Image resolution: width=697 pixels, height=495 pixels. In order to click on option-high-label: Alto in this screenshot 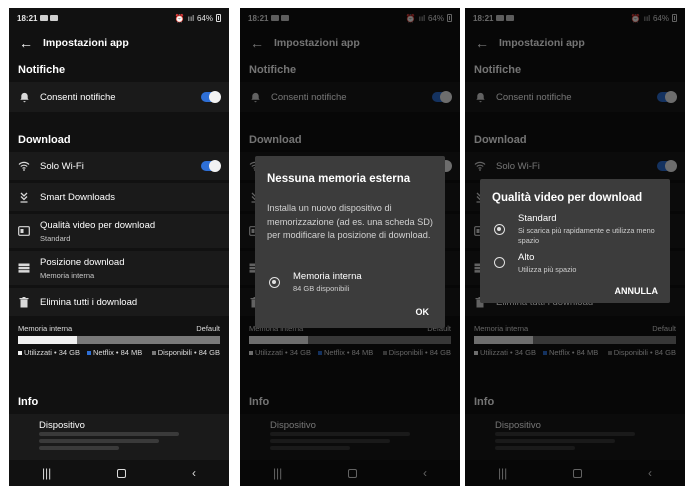, I will do `click(526, 257)`.